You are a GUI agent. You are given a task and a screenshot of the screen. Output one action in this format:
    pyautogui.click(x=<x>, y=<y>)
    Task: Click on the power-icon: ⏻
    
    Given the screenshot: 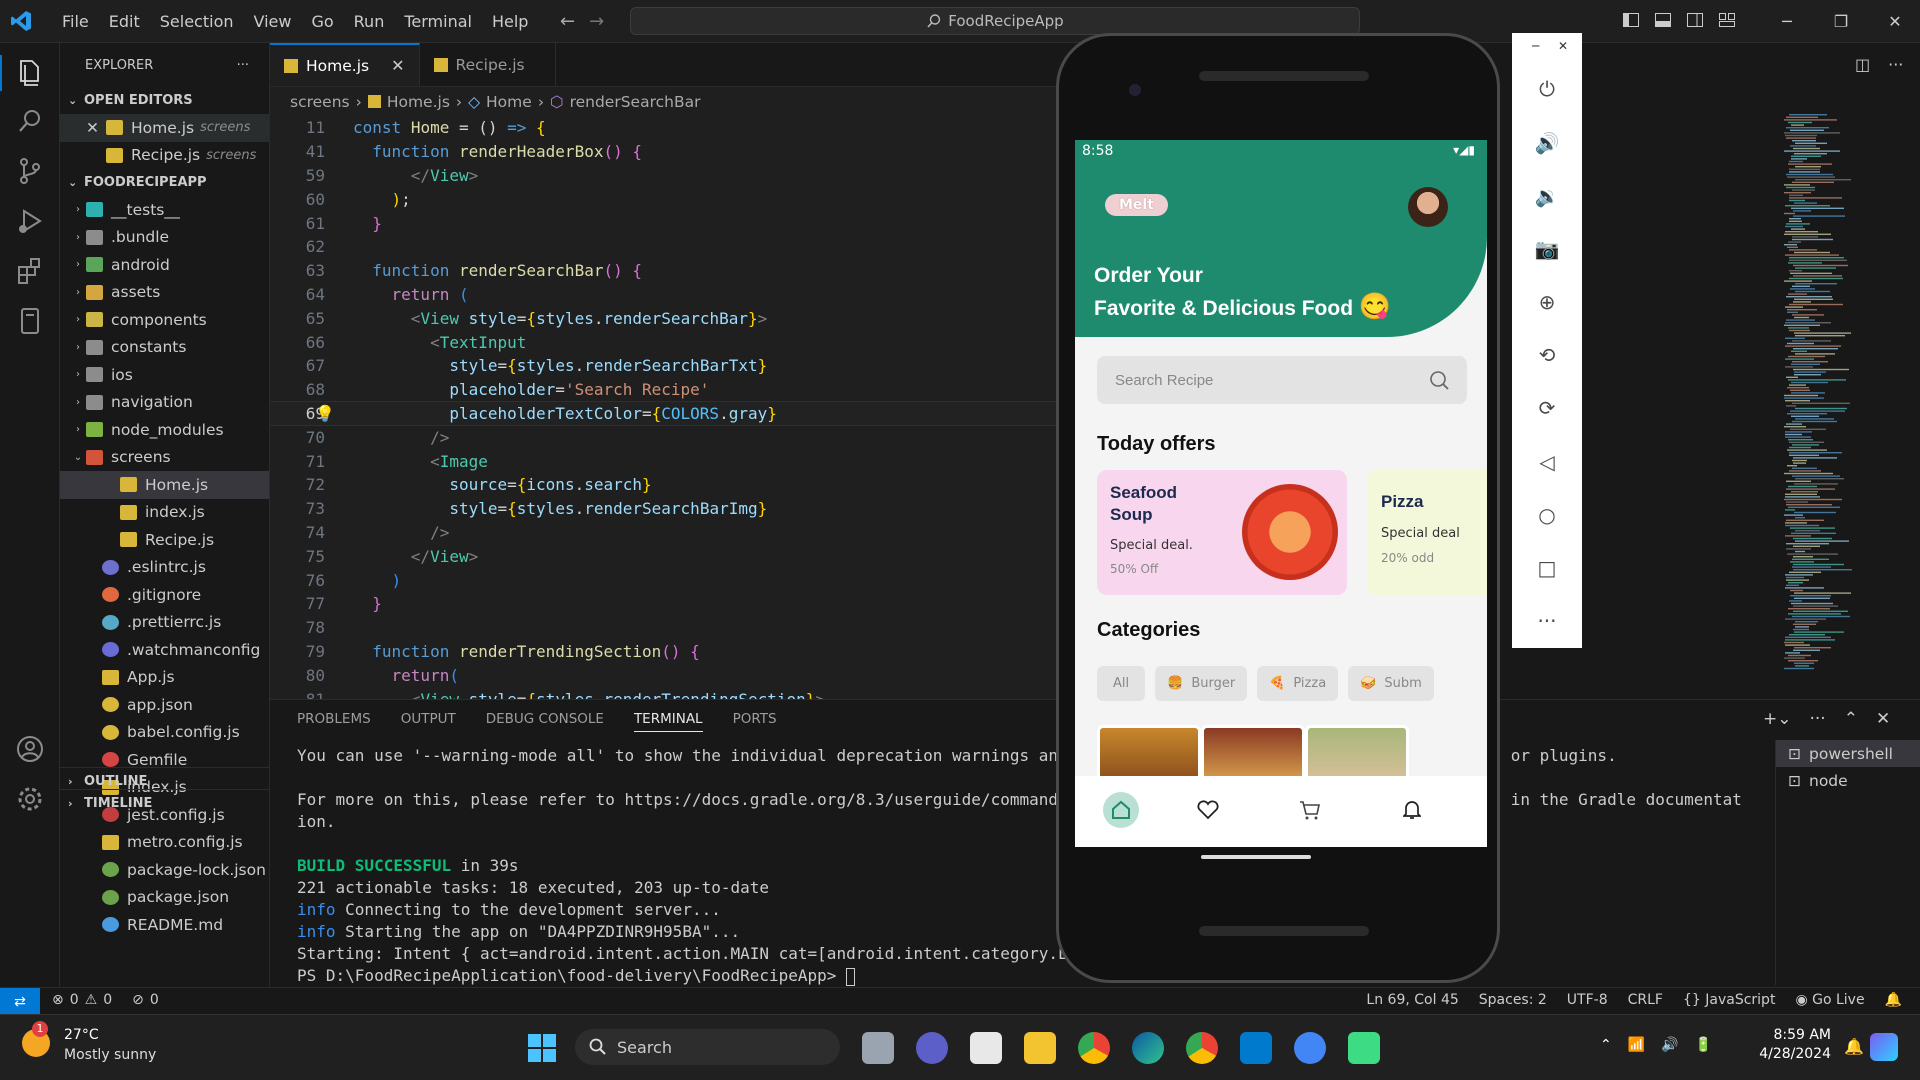 What is the action you would take?
    pyautogui.click(x=1547, y=89)
    